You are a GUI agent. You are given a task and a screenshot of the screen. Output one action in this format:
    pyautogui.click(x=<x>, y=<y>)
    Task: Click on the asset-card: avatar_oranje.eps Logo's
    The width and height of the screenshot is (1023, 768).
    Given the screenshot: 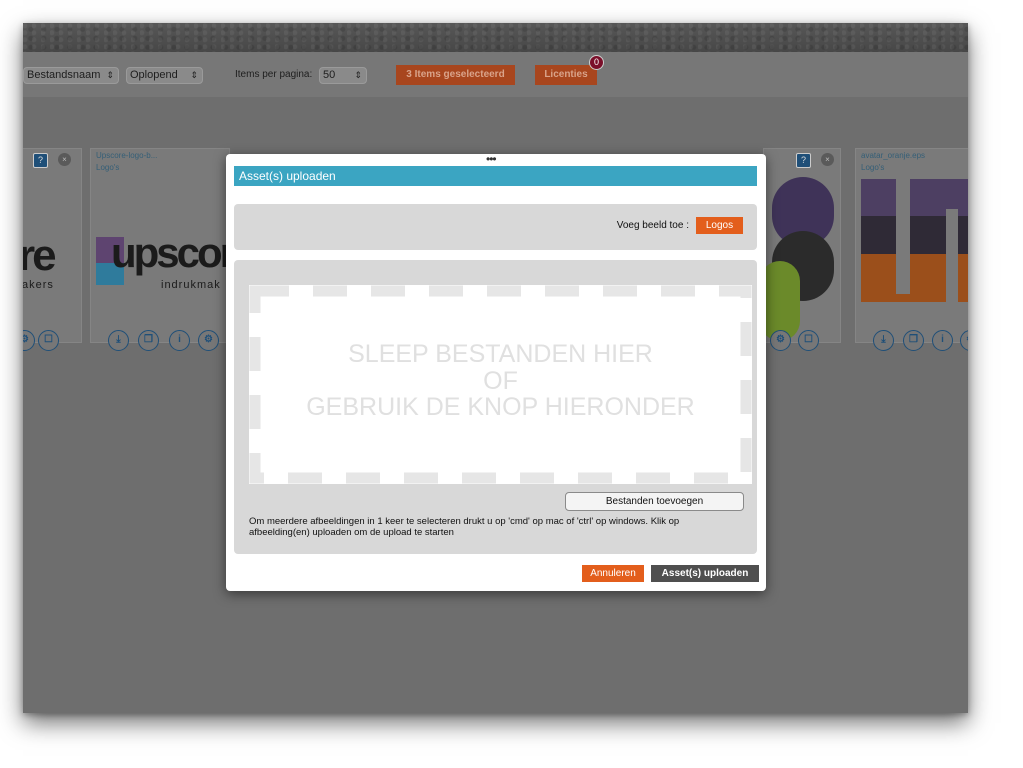 What is the action you would take?
    pyautogui.click(x=911, y=245)
    